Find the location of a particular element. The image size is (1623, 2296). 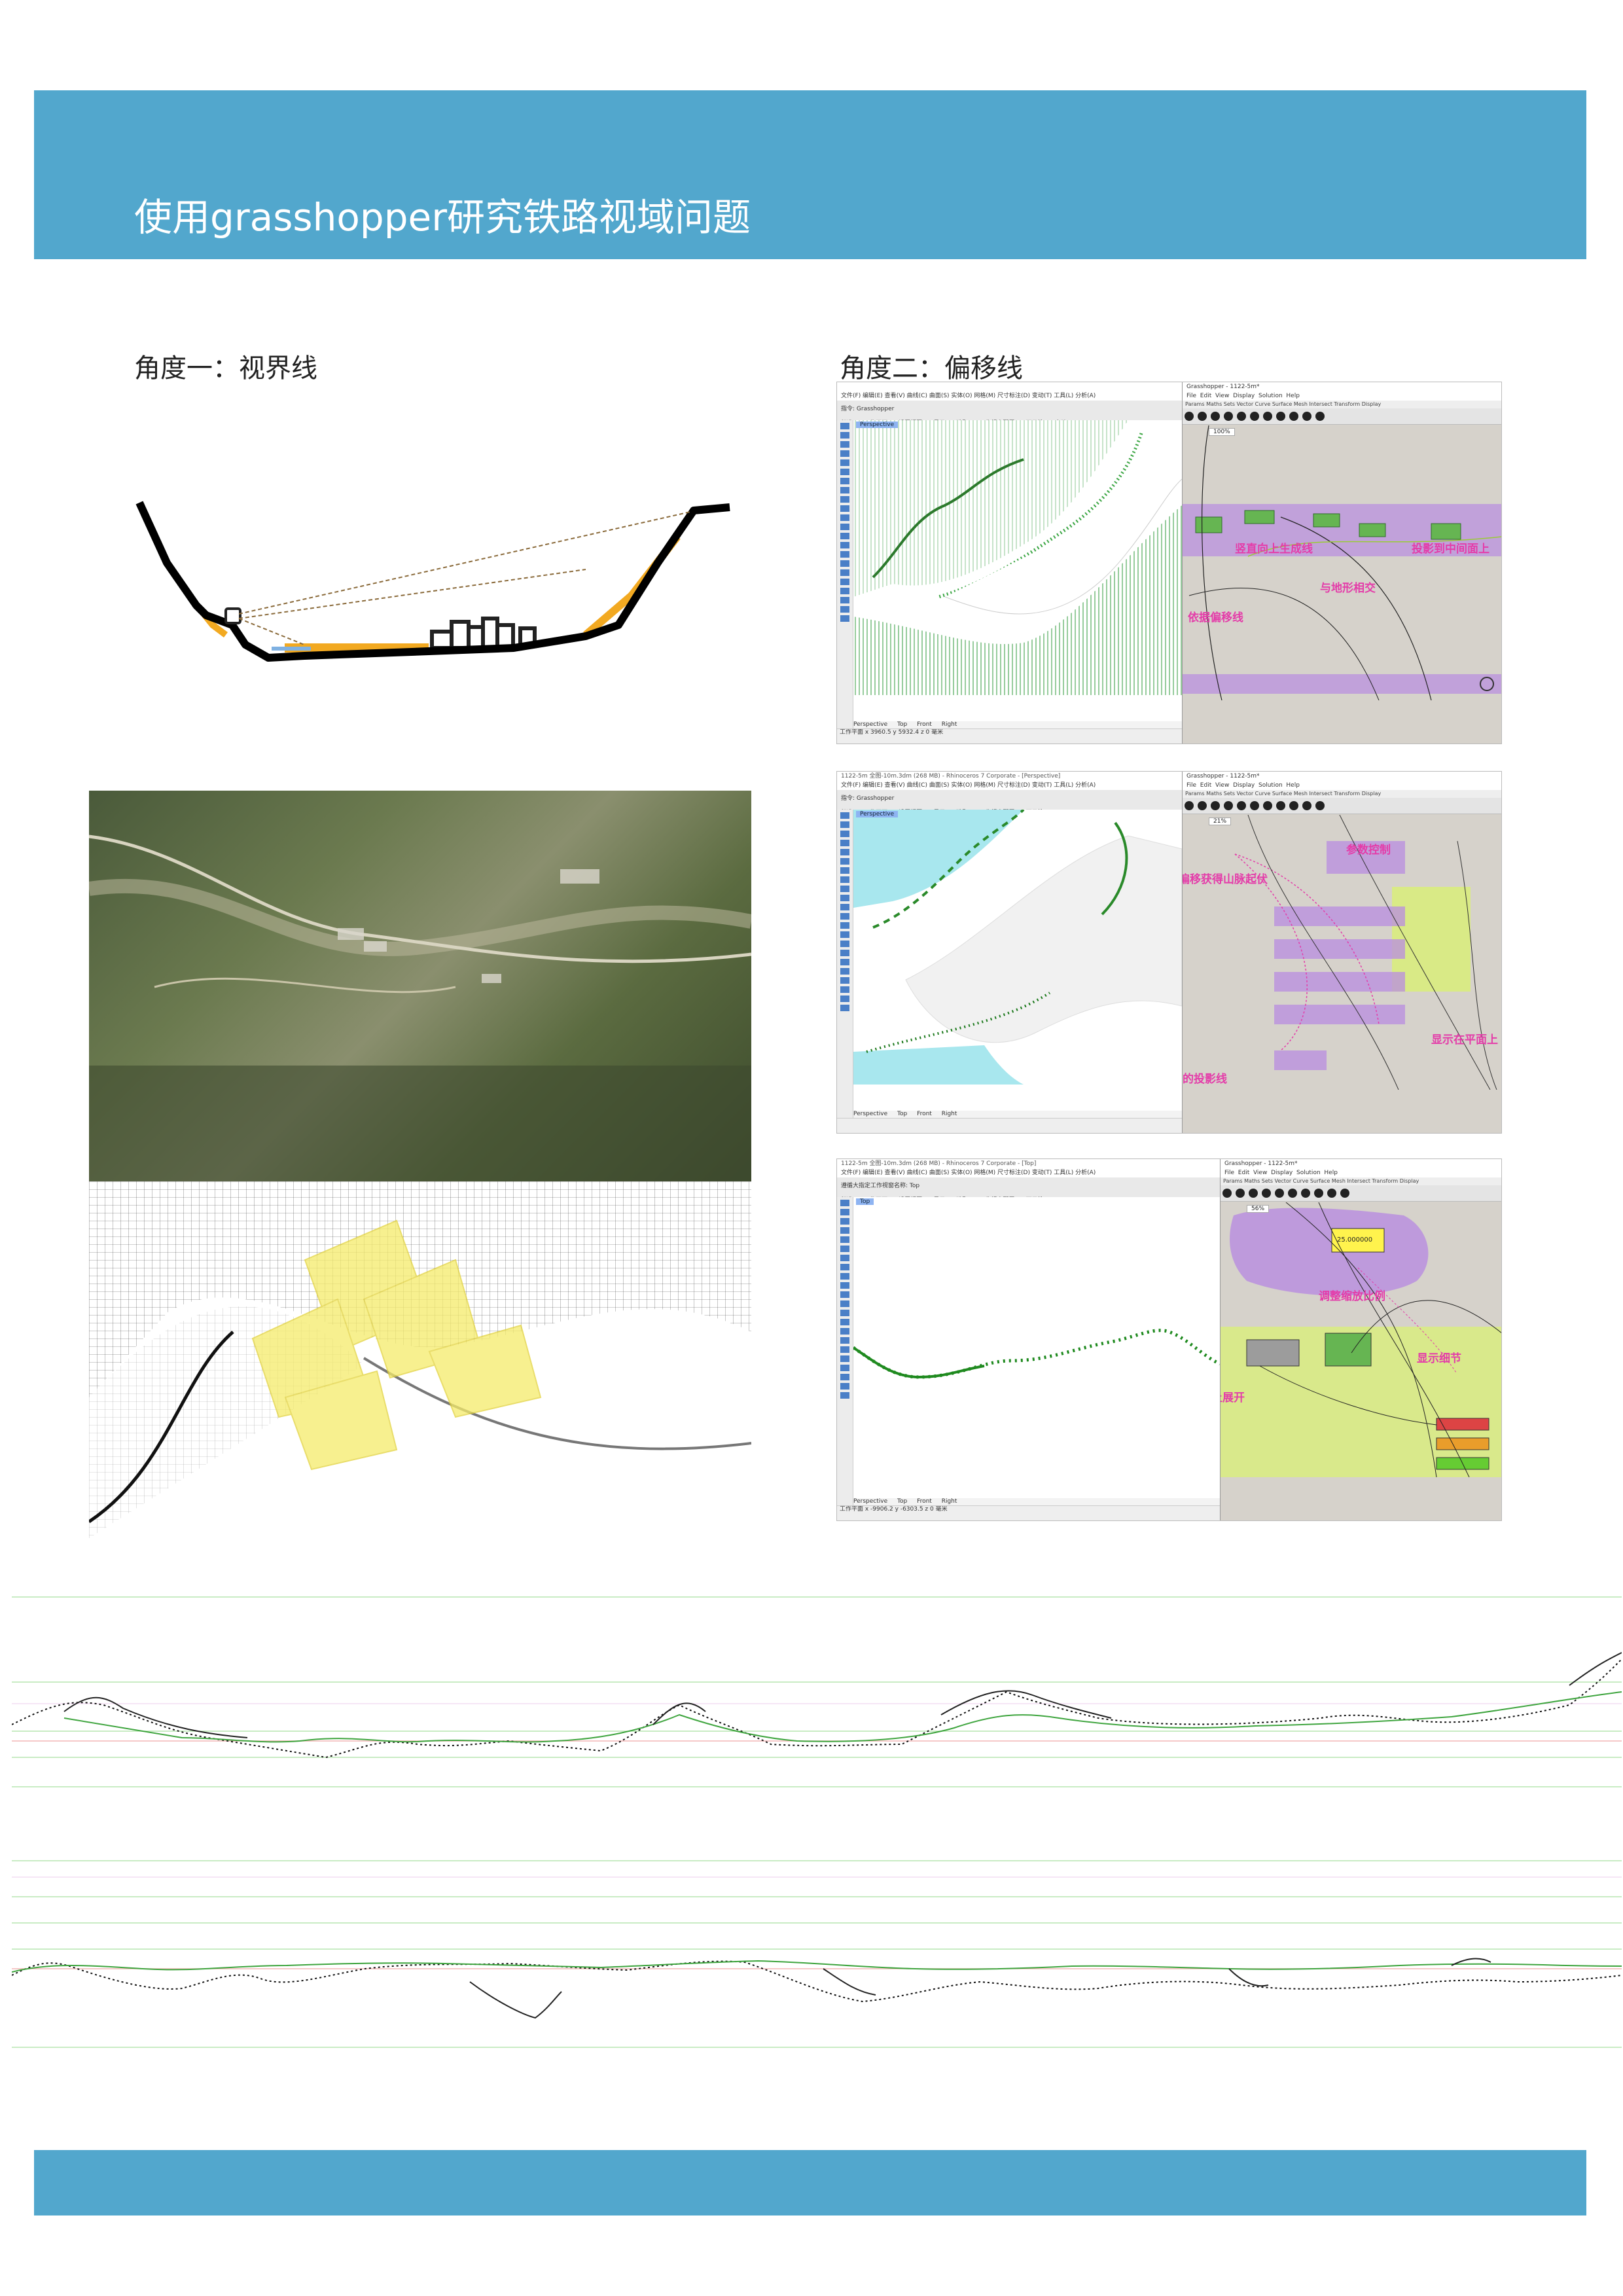

gh-zoom: 100% is located at coordinates (1222, 432).